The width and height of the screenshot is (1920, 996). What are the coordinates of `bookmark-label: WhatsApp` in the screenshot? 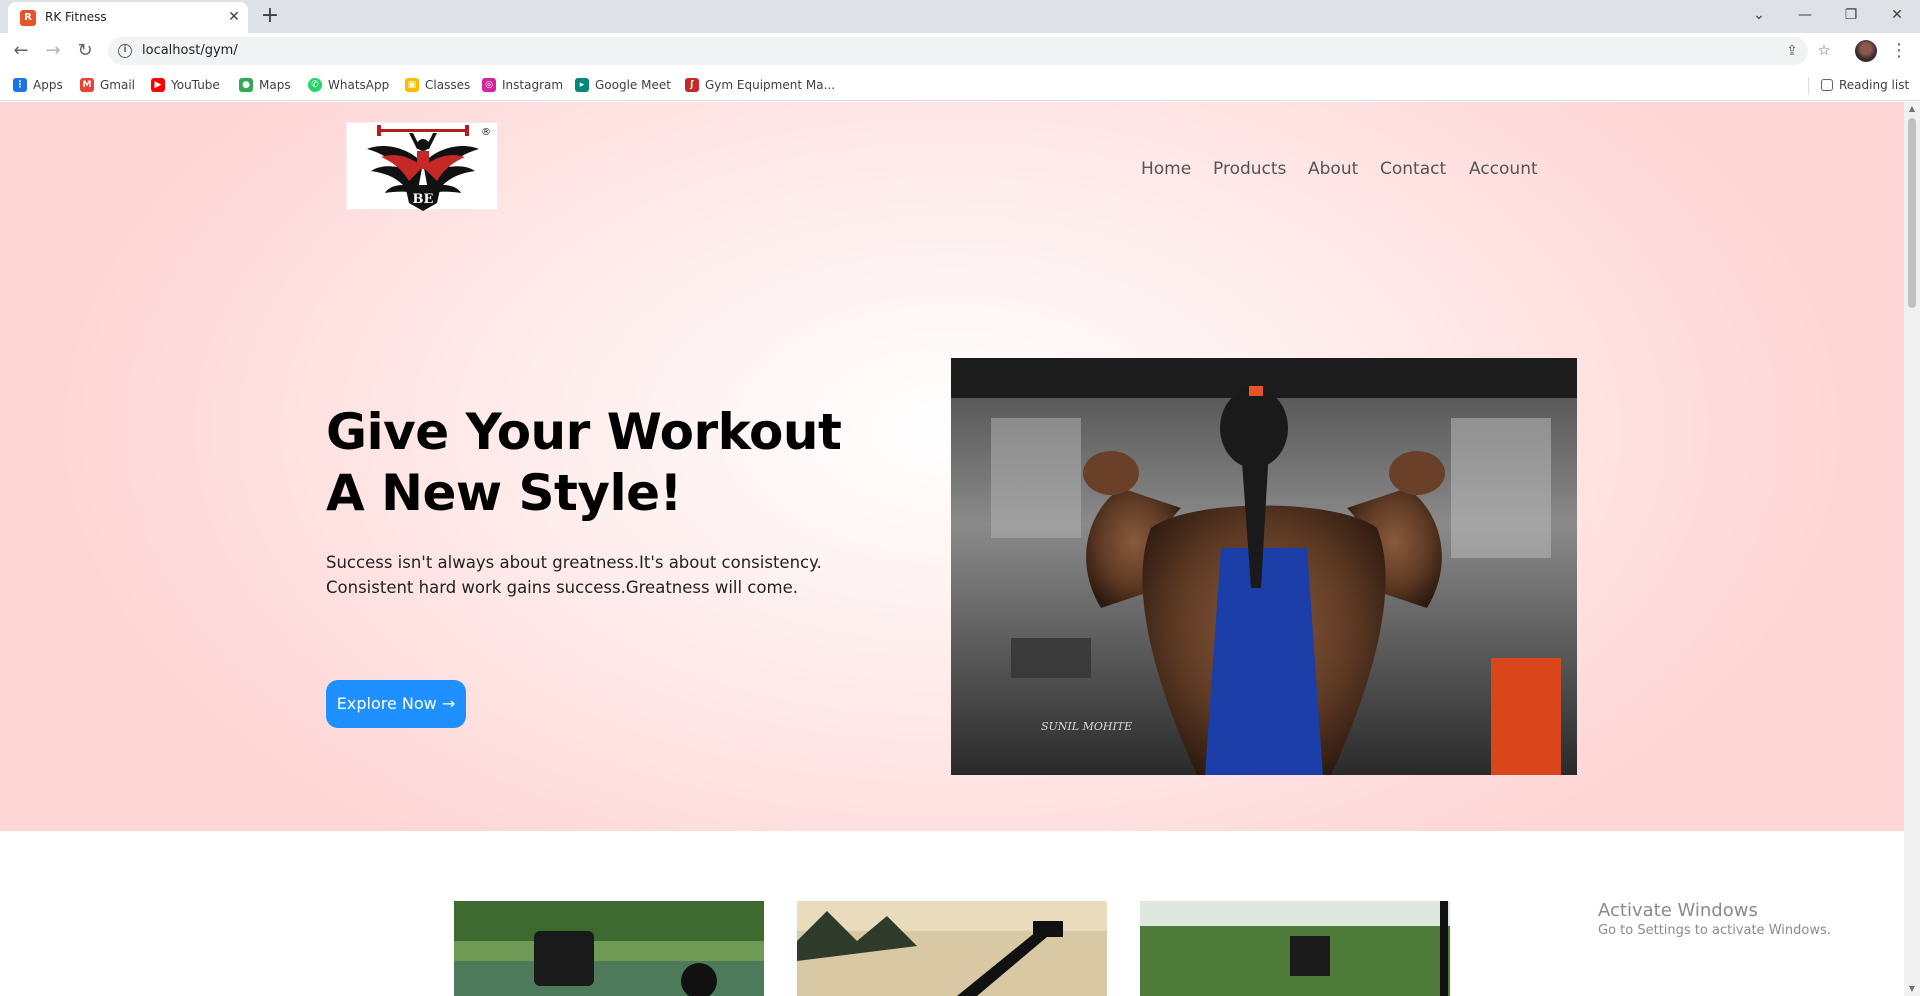 It's located at (359, 85).